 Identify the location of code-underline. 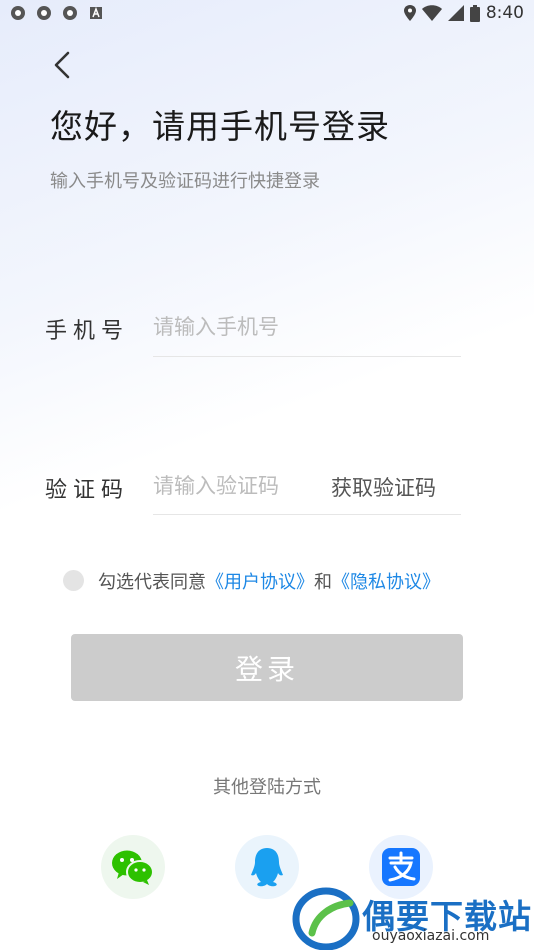
(307, 514).